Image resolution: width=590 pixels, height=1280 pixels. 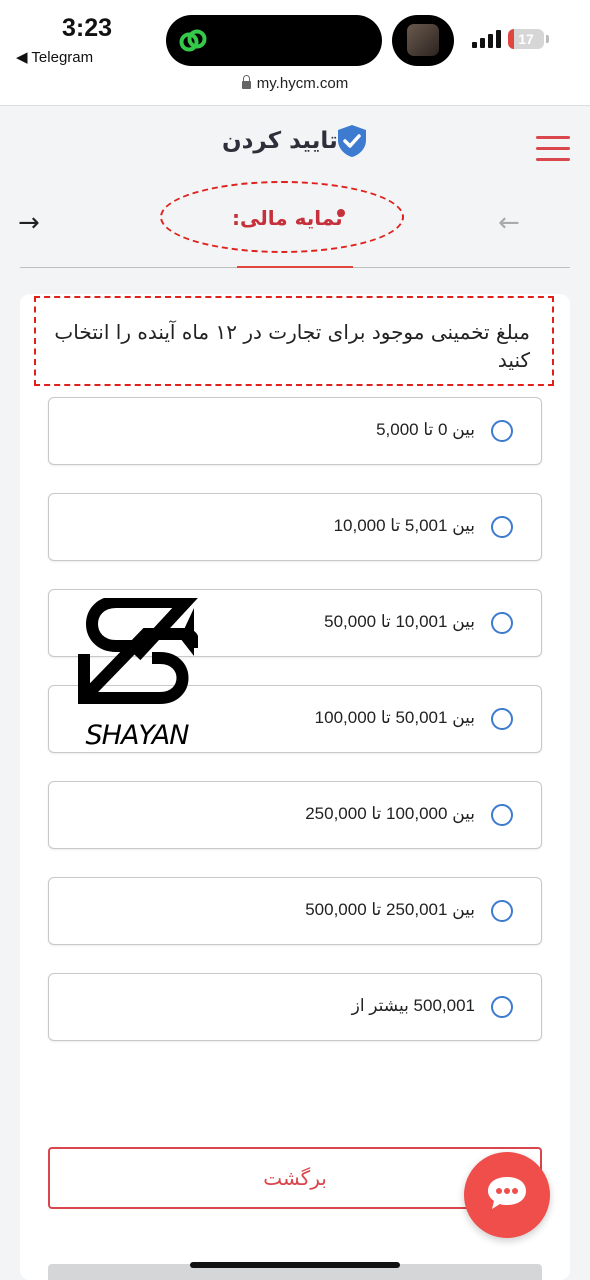 I want to click on url-text: my.hycm.com, so click(x=302, y=83).